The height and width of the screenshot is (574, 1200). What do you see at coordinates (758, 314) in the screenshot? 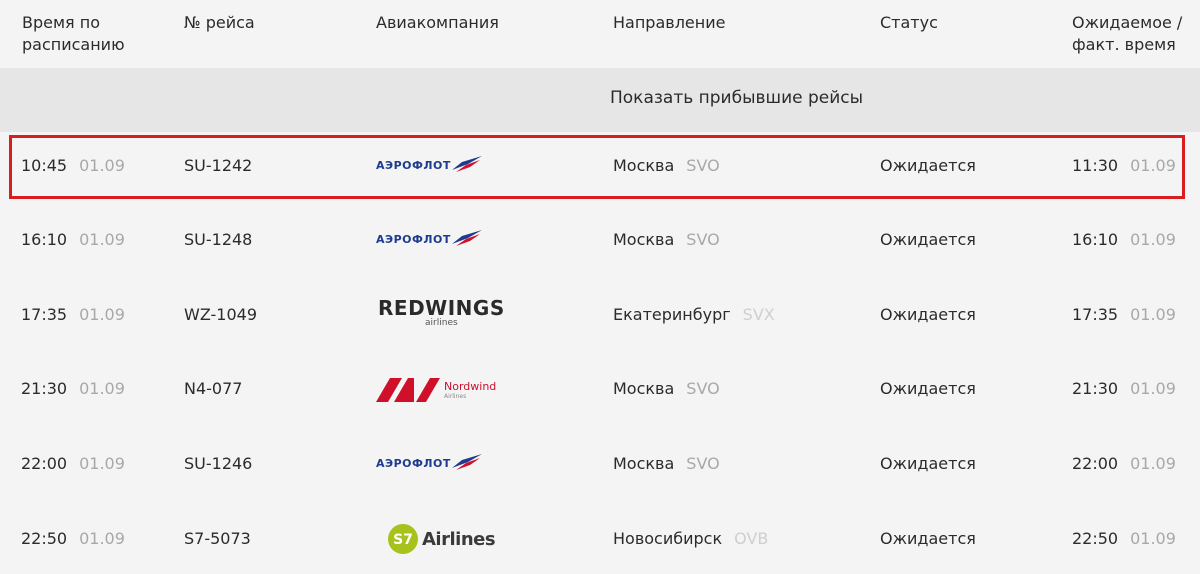
I see `airport-code: SVX` at bounding box center [758, 314].